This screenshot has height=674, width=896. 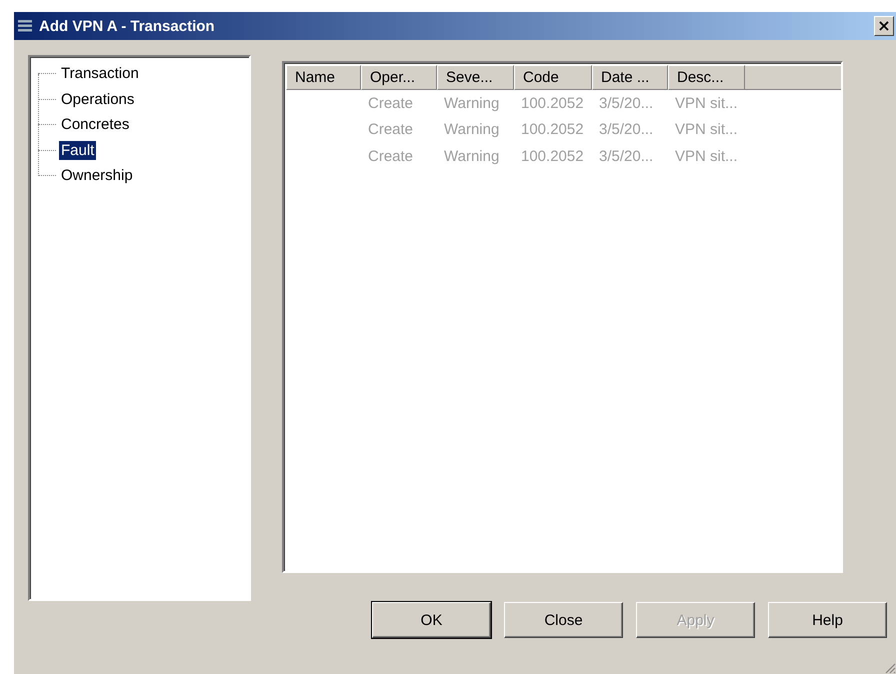 What do you see at coordinates (25, 26) in the screenshot?
I see `list-icon` at bounding box center [25, 26].